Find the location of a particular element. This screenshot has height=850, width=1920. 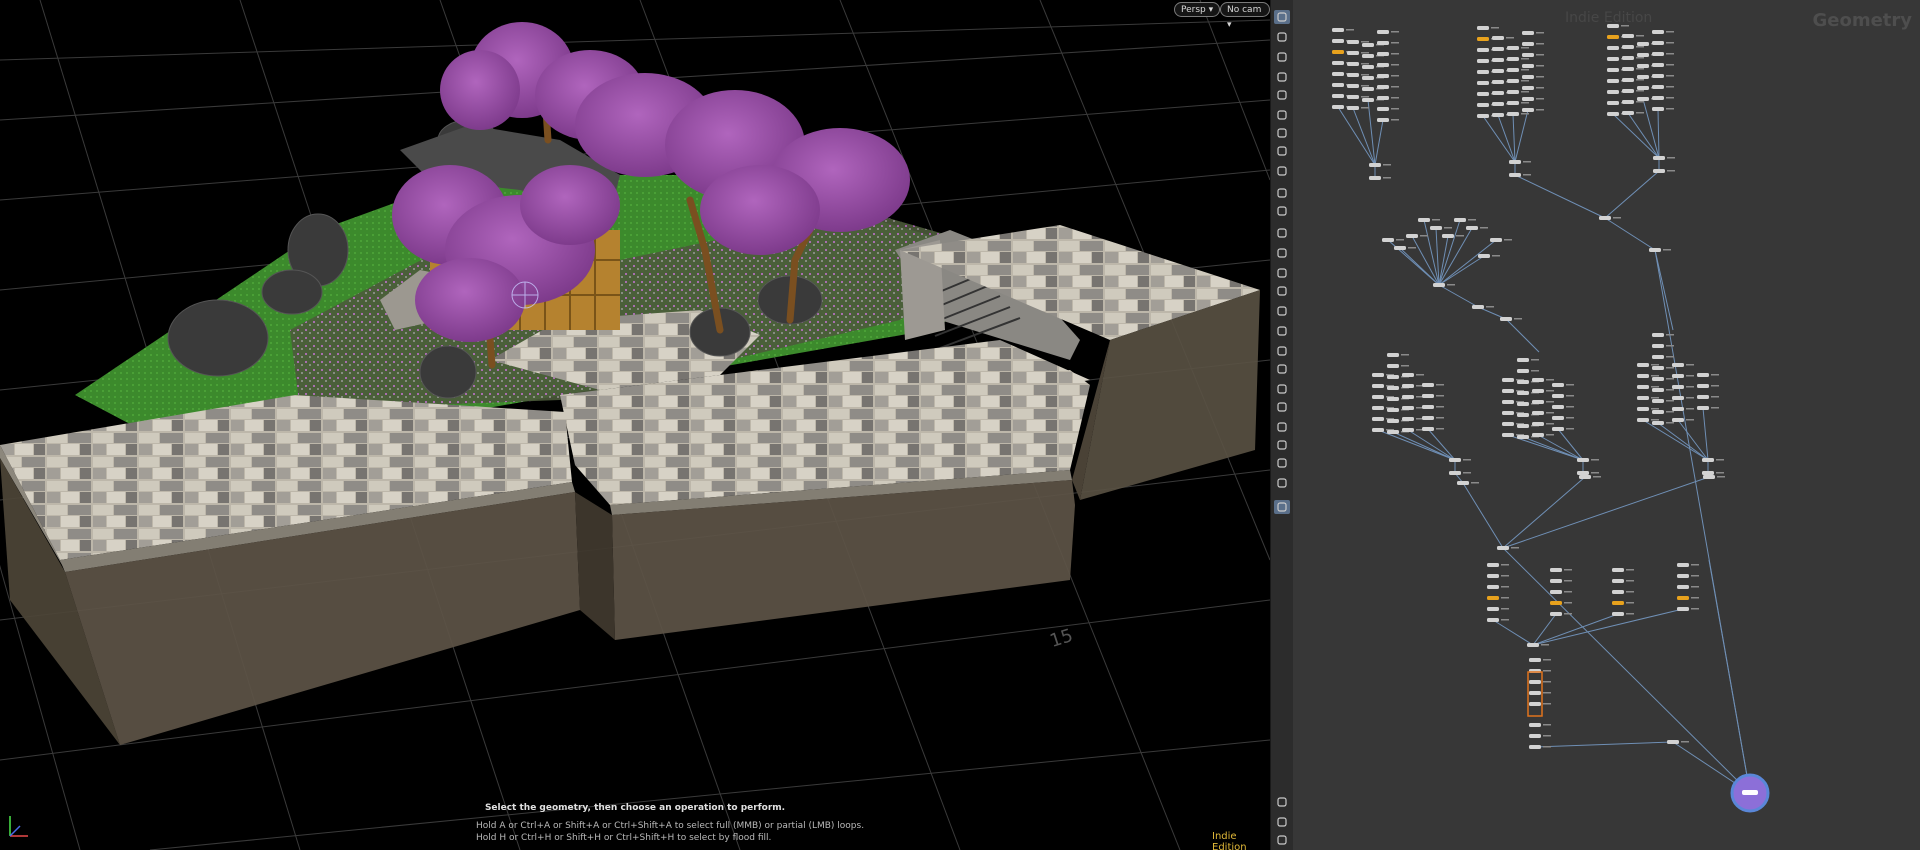

pivot-icon is located at coordinates (1282, 211).